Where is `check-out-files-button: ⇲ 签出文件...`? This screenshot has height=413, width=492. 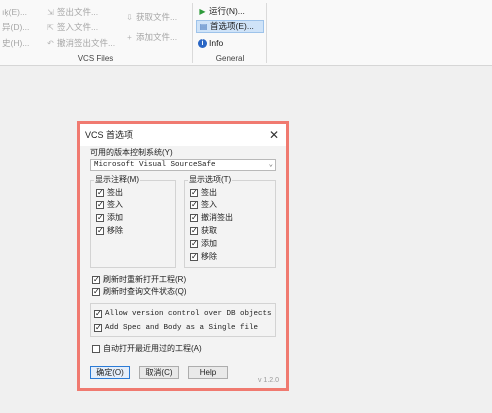
check-out-files-button: ⇲ 签出文件... is located at coordinates (72, 12).